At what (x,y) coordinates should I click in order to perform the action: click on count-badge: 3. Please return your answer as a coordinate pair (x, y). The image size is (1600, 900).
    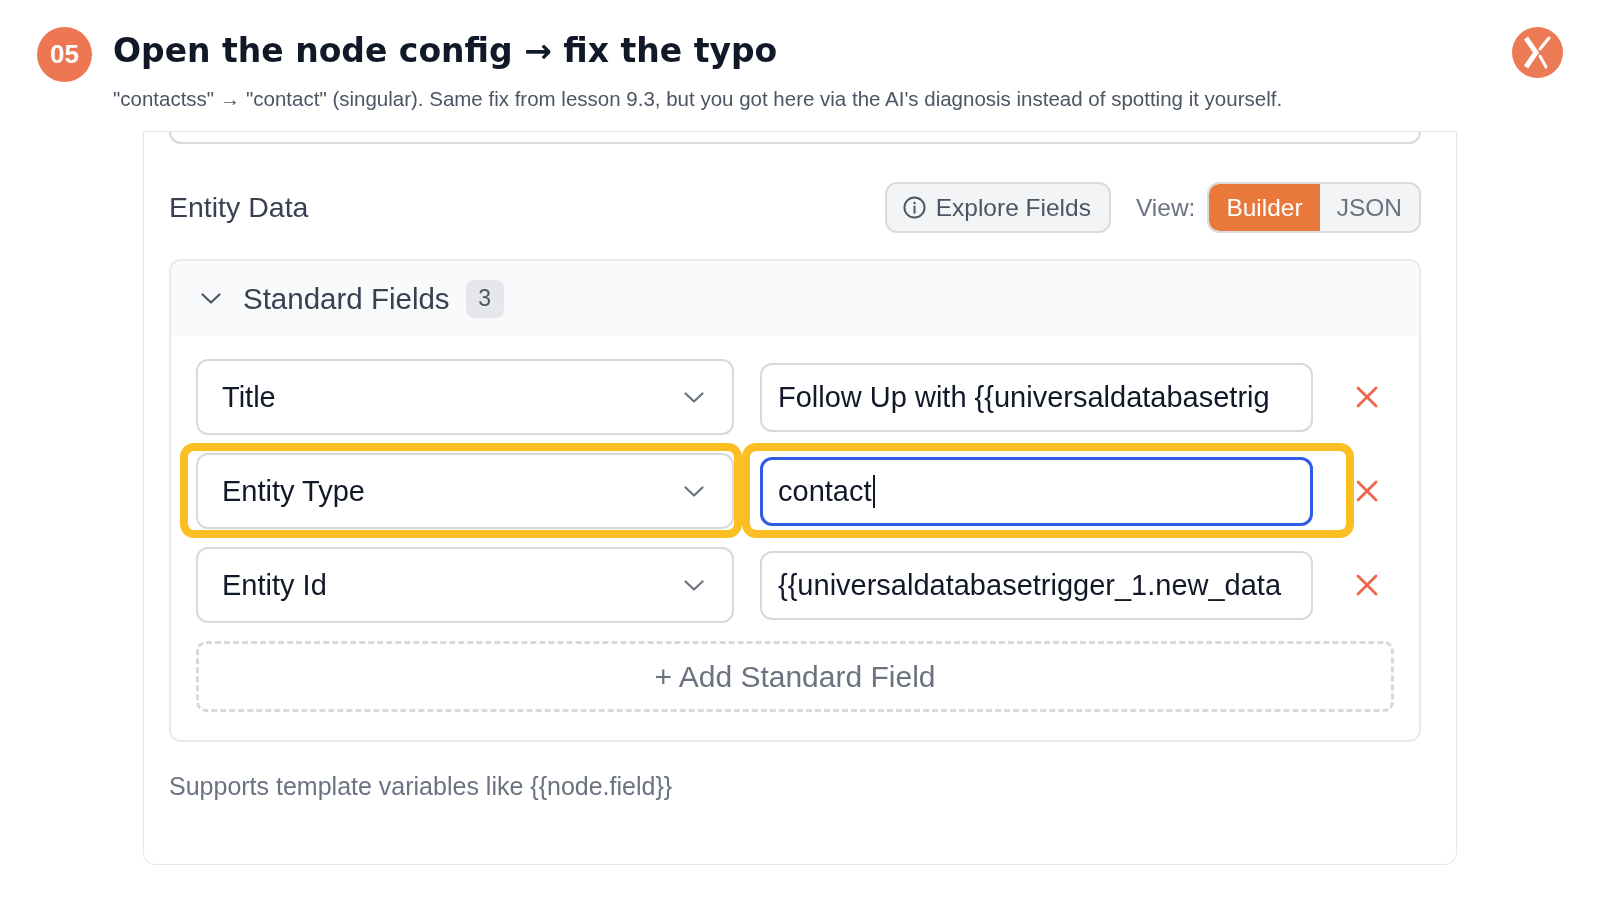
    Looking at the image, I should click on (484, 298).